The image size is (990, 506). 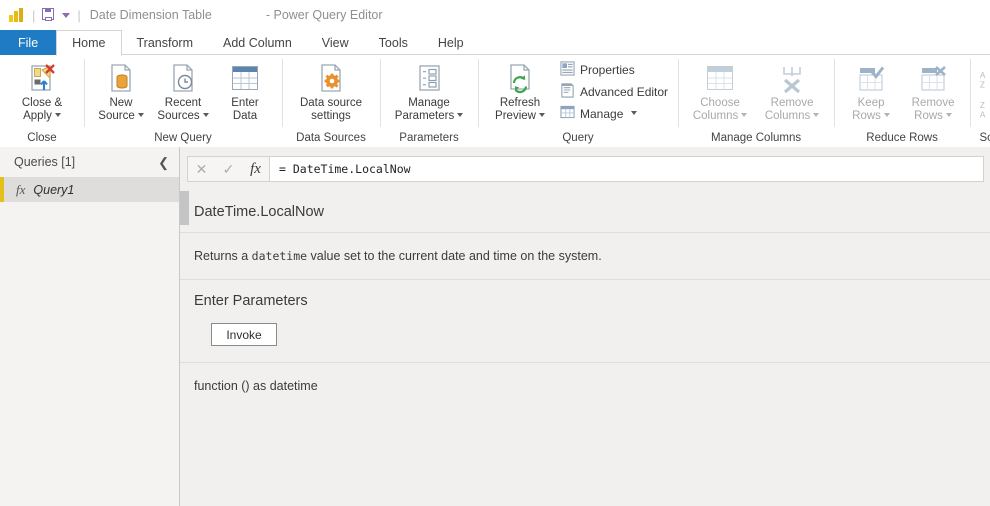 What do you see at coordinates (984, 138) in the screenshot?
I see `ribbon-group-title-sort: Sort` at bounding box center [984, 138].